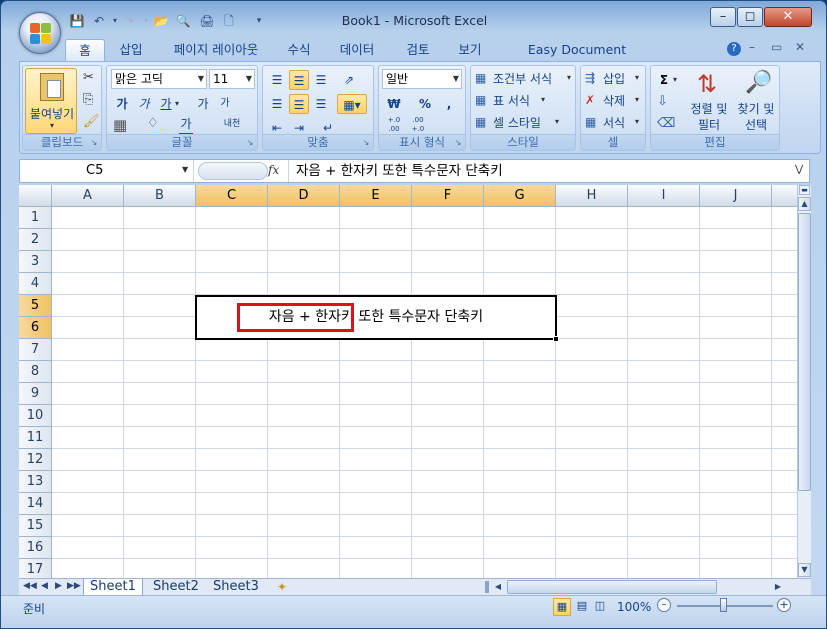 This screenshot has width=827, height=629. I want to click on row-header: 17, so click(35, 568).